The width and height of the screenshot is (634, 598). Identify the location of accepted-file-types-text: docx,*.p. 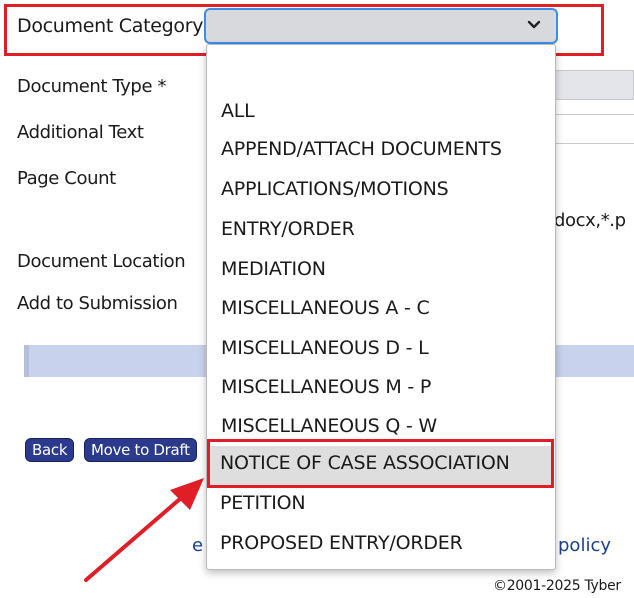
(590, 220).